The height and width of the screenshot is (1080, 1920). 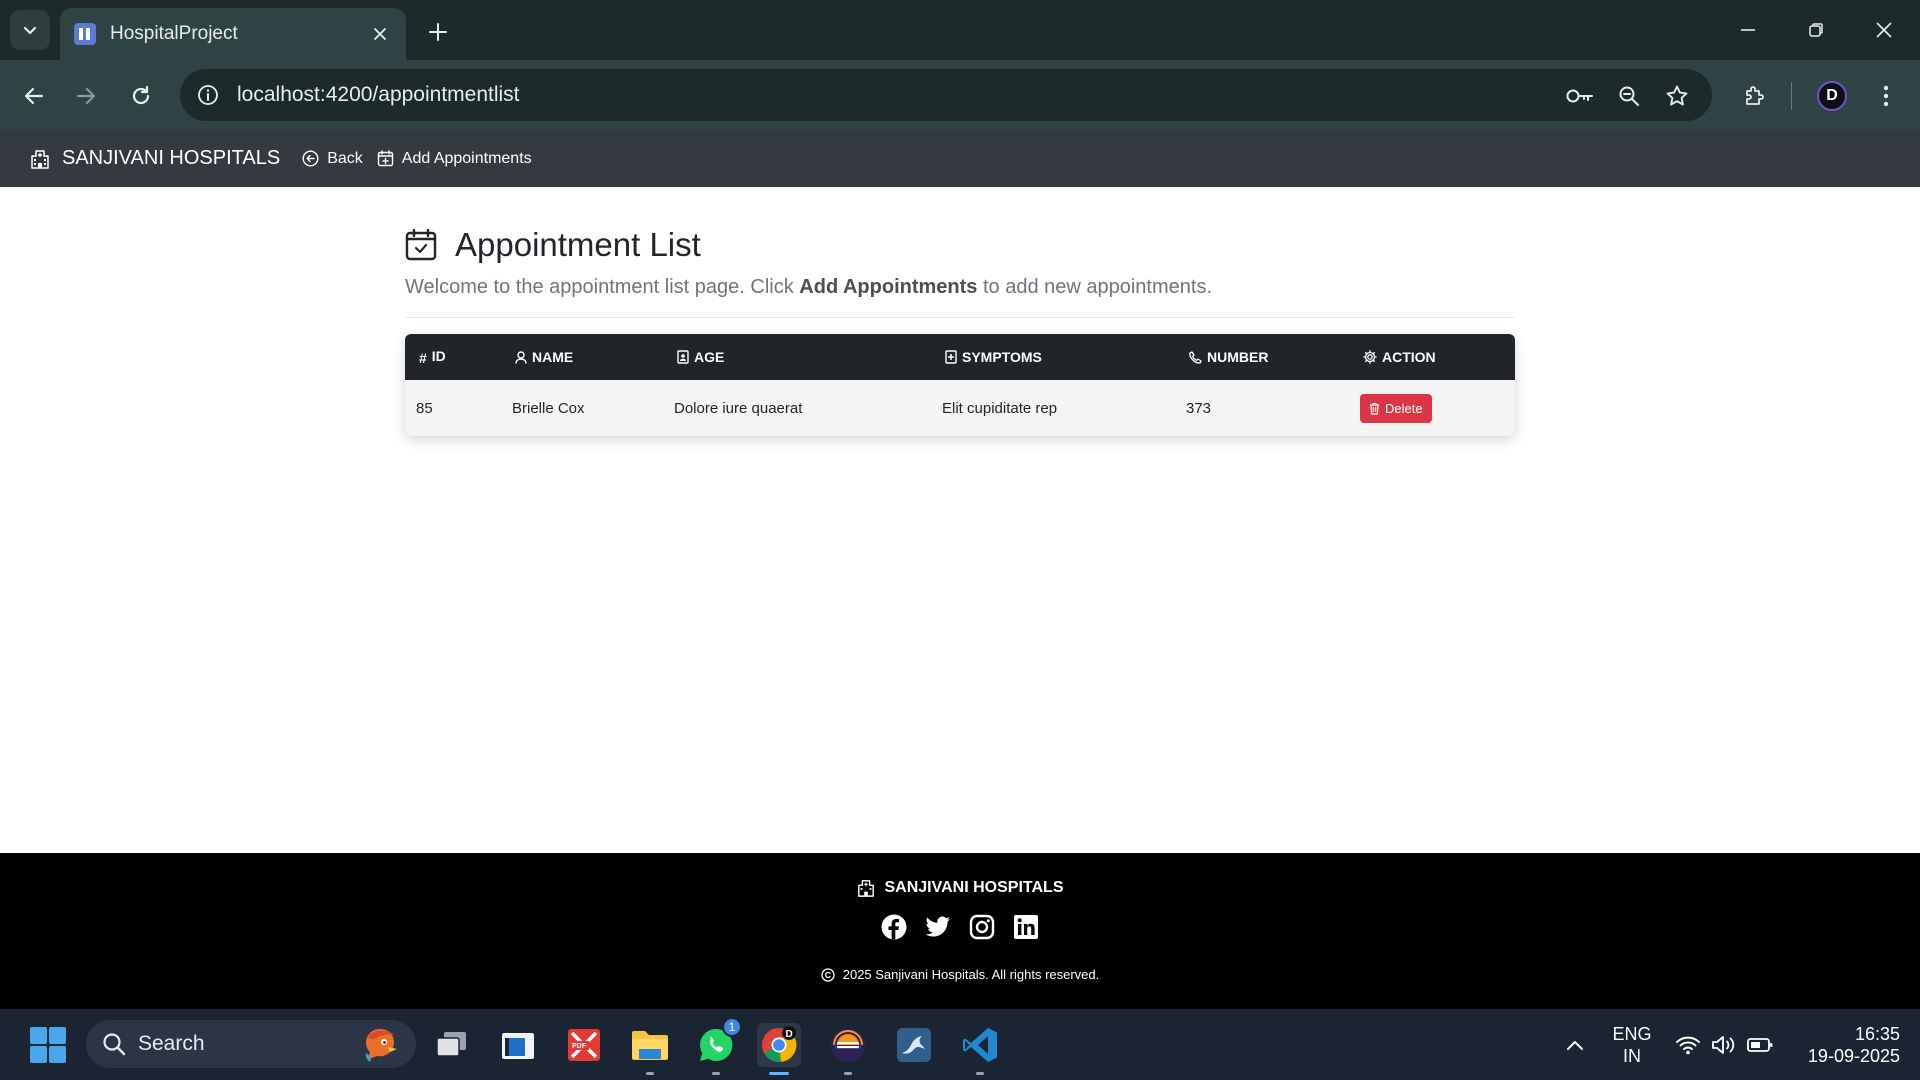 I want to click on navbar-brand: SANJIVANI HOSPITALS, so click(x=155, y=158).